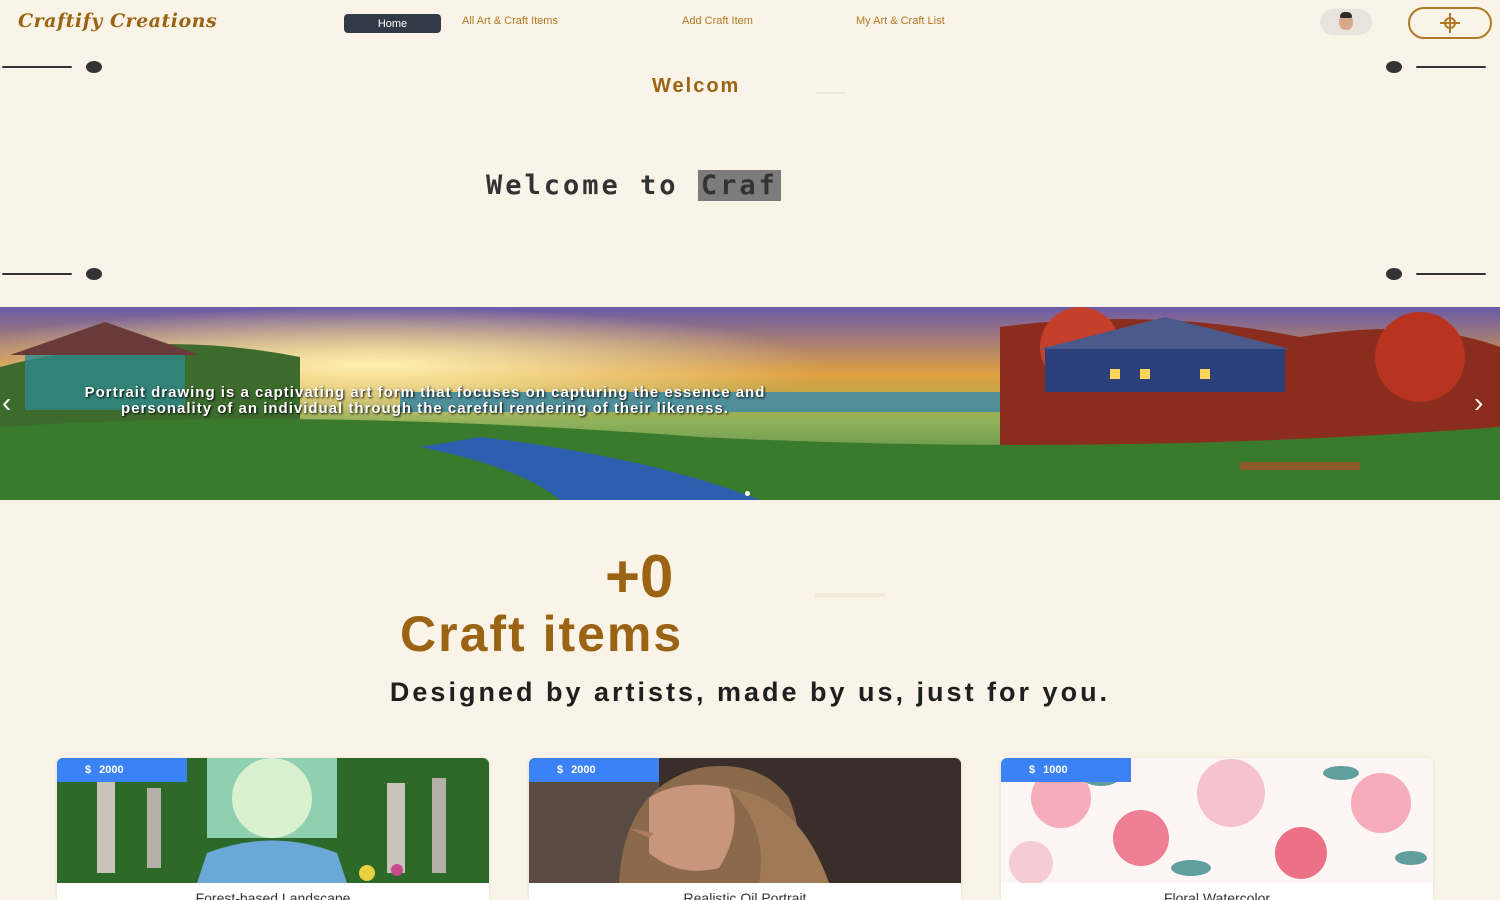 This screenshot has height=900, width=1500. What do you see at coordinates (1217, 829) in the screenshot?
I see `craft-card: $1000 Floral Watercolor` at bounding box center [1217, 829].